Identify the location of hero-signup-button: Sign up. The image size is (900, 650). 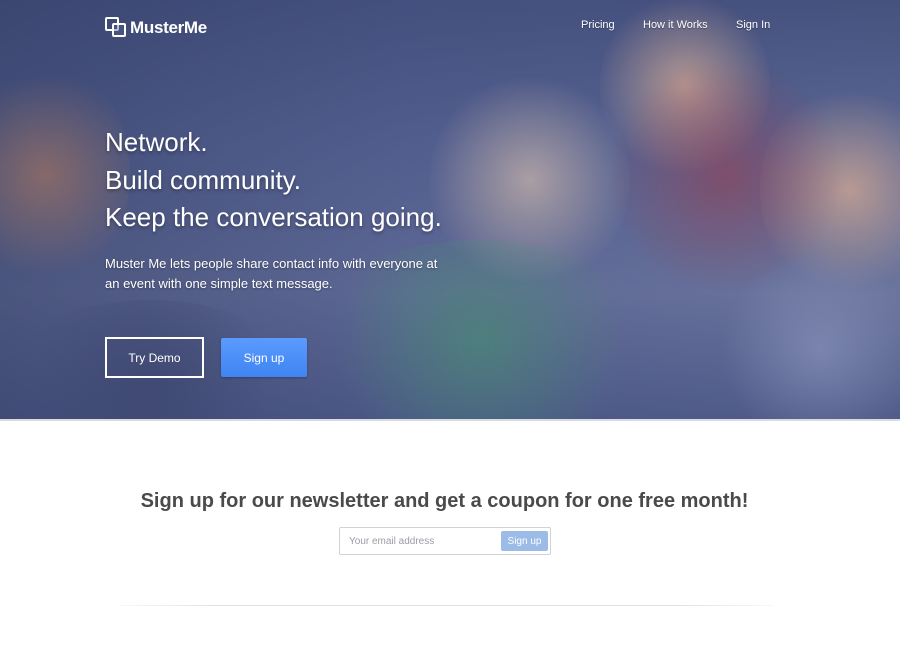
(264, 357).